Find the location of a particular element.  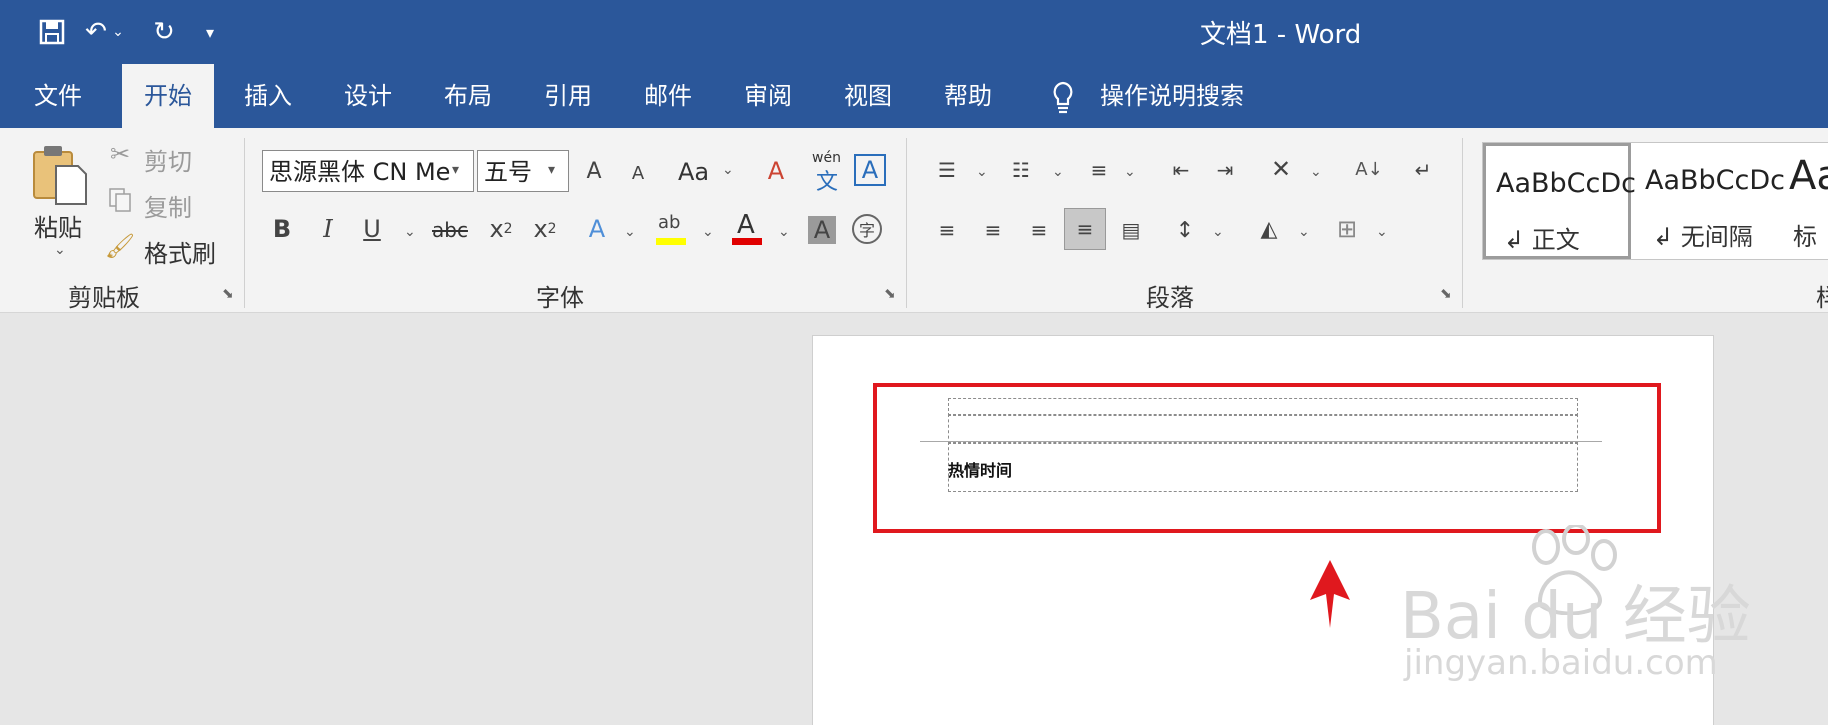

bullets-dropdown-icon: ⌄ is located at coordinates (982, 172).